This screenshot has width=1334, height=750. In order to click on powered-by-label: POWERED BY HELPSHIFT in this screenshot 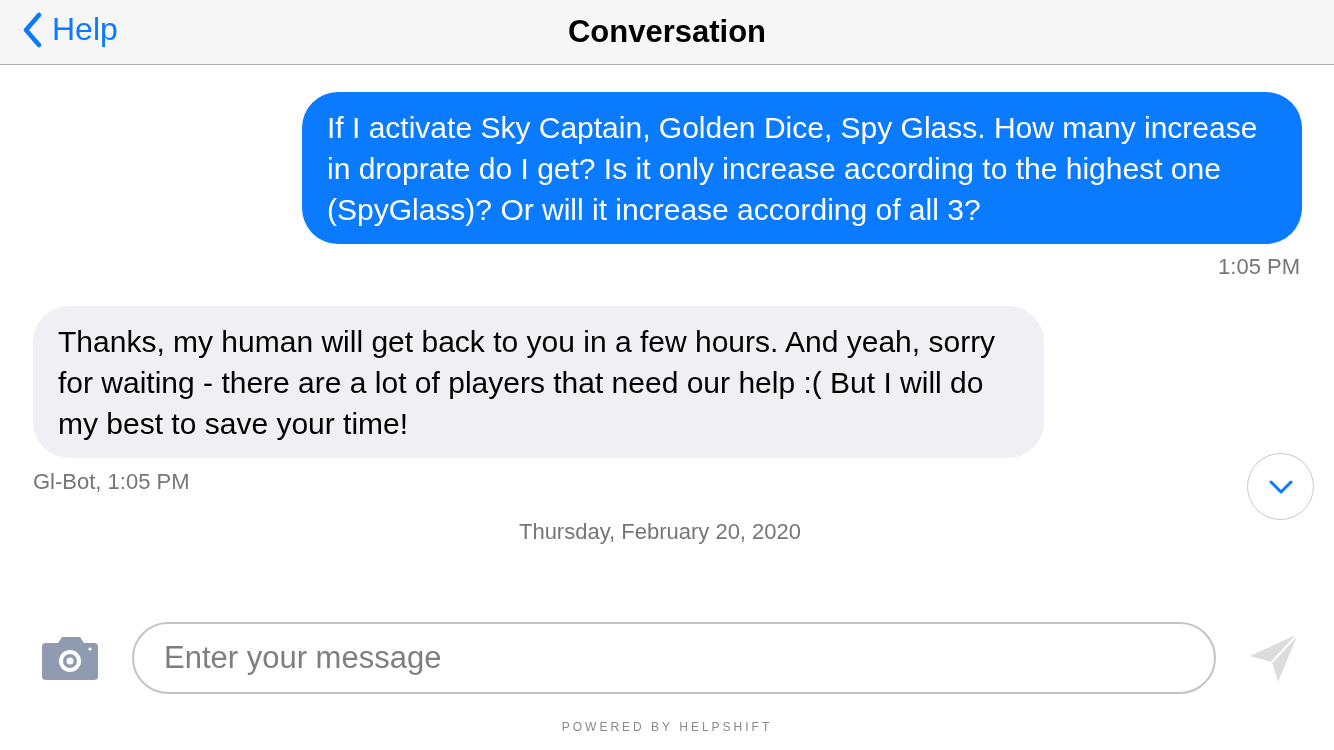, I will do `click(667, 727)`.